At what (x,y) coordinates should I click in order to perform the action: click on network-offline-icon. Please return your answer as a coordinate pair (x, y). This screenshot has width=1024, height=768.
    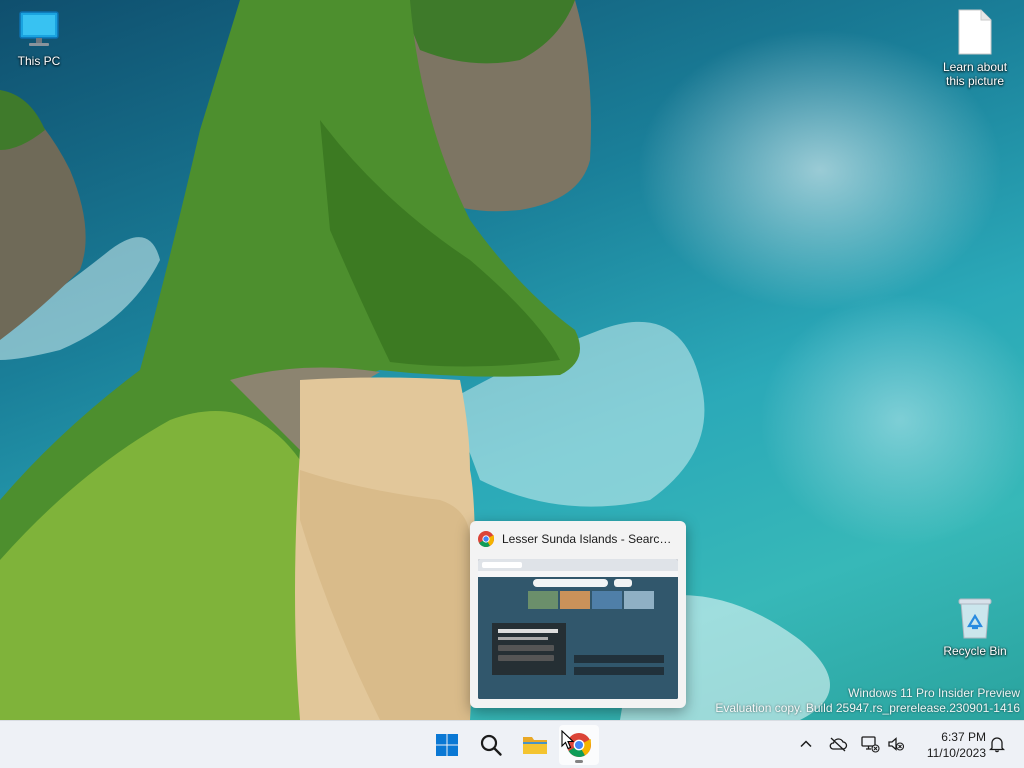
    Looking at the image, I should click on (870, 744).